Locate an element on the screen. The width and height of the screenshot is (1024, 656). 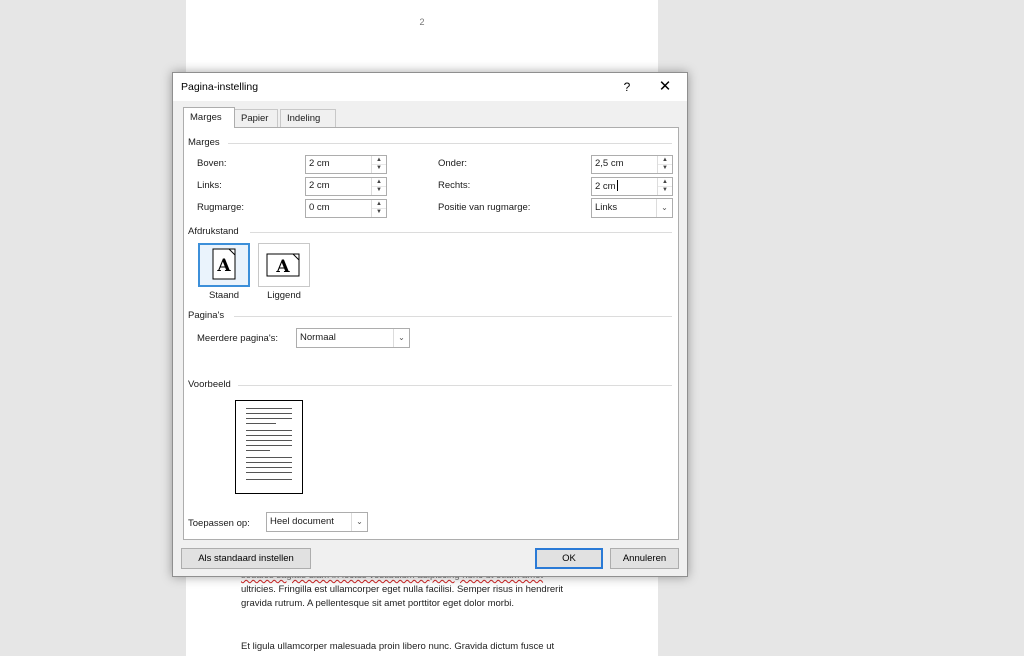
page-number: 2 is located at coordinates (422, 22).